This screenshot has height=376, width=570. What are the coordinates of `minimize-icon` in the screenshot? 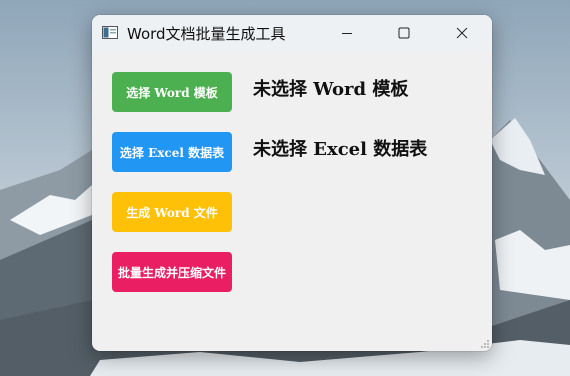 It's located at (347, 33).